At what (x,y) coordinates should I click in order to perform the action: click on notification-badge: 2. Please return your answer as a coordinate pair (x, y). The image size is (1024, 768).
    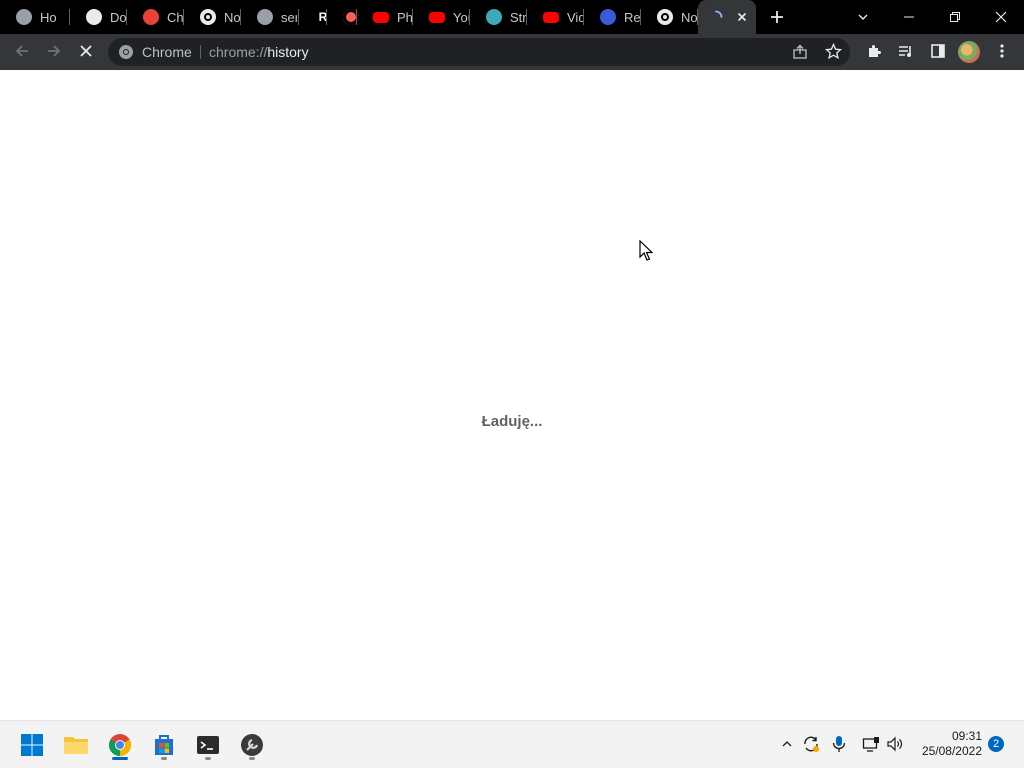
    Looking at the image, I should click on (996, 744).